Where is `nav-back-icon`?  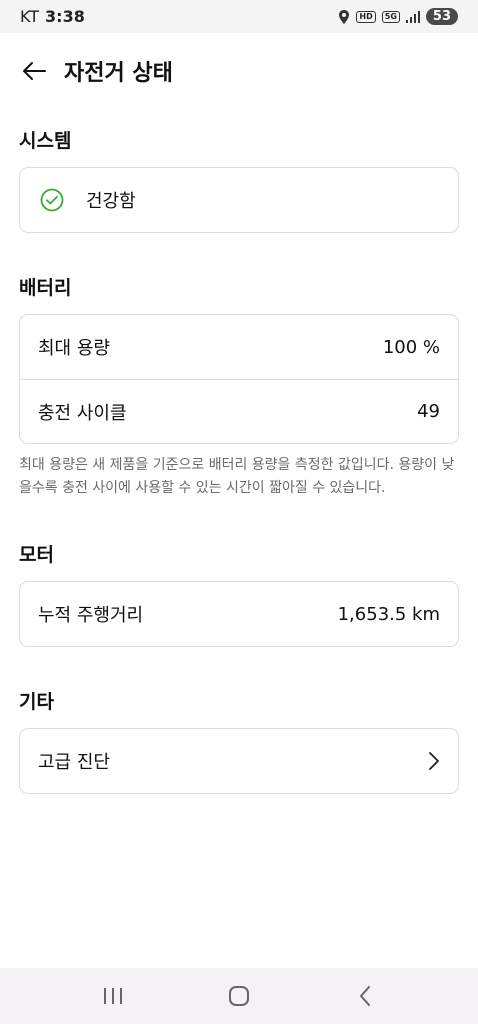 nav-back-icon is located at coordinates (365, 996).